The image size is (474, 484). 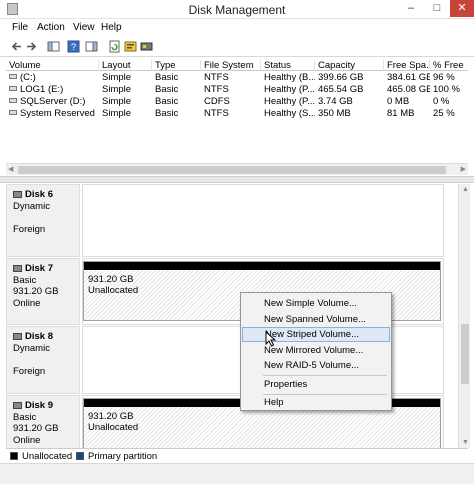 What do you see at coordinates (237, 179) in the screenshot?
I see `pane-splitter` at bounding box center [237, 179].